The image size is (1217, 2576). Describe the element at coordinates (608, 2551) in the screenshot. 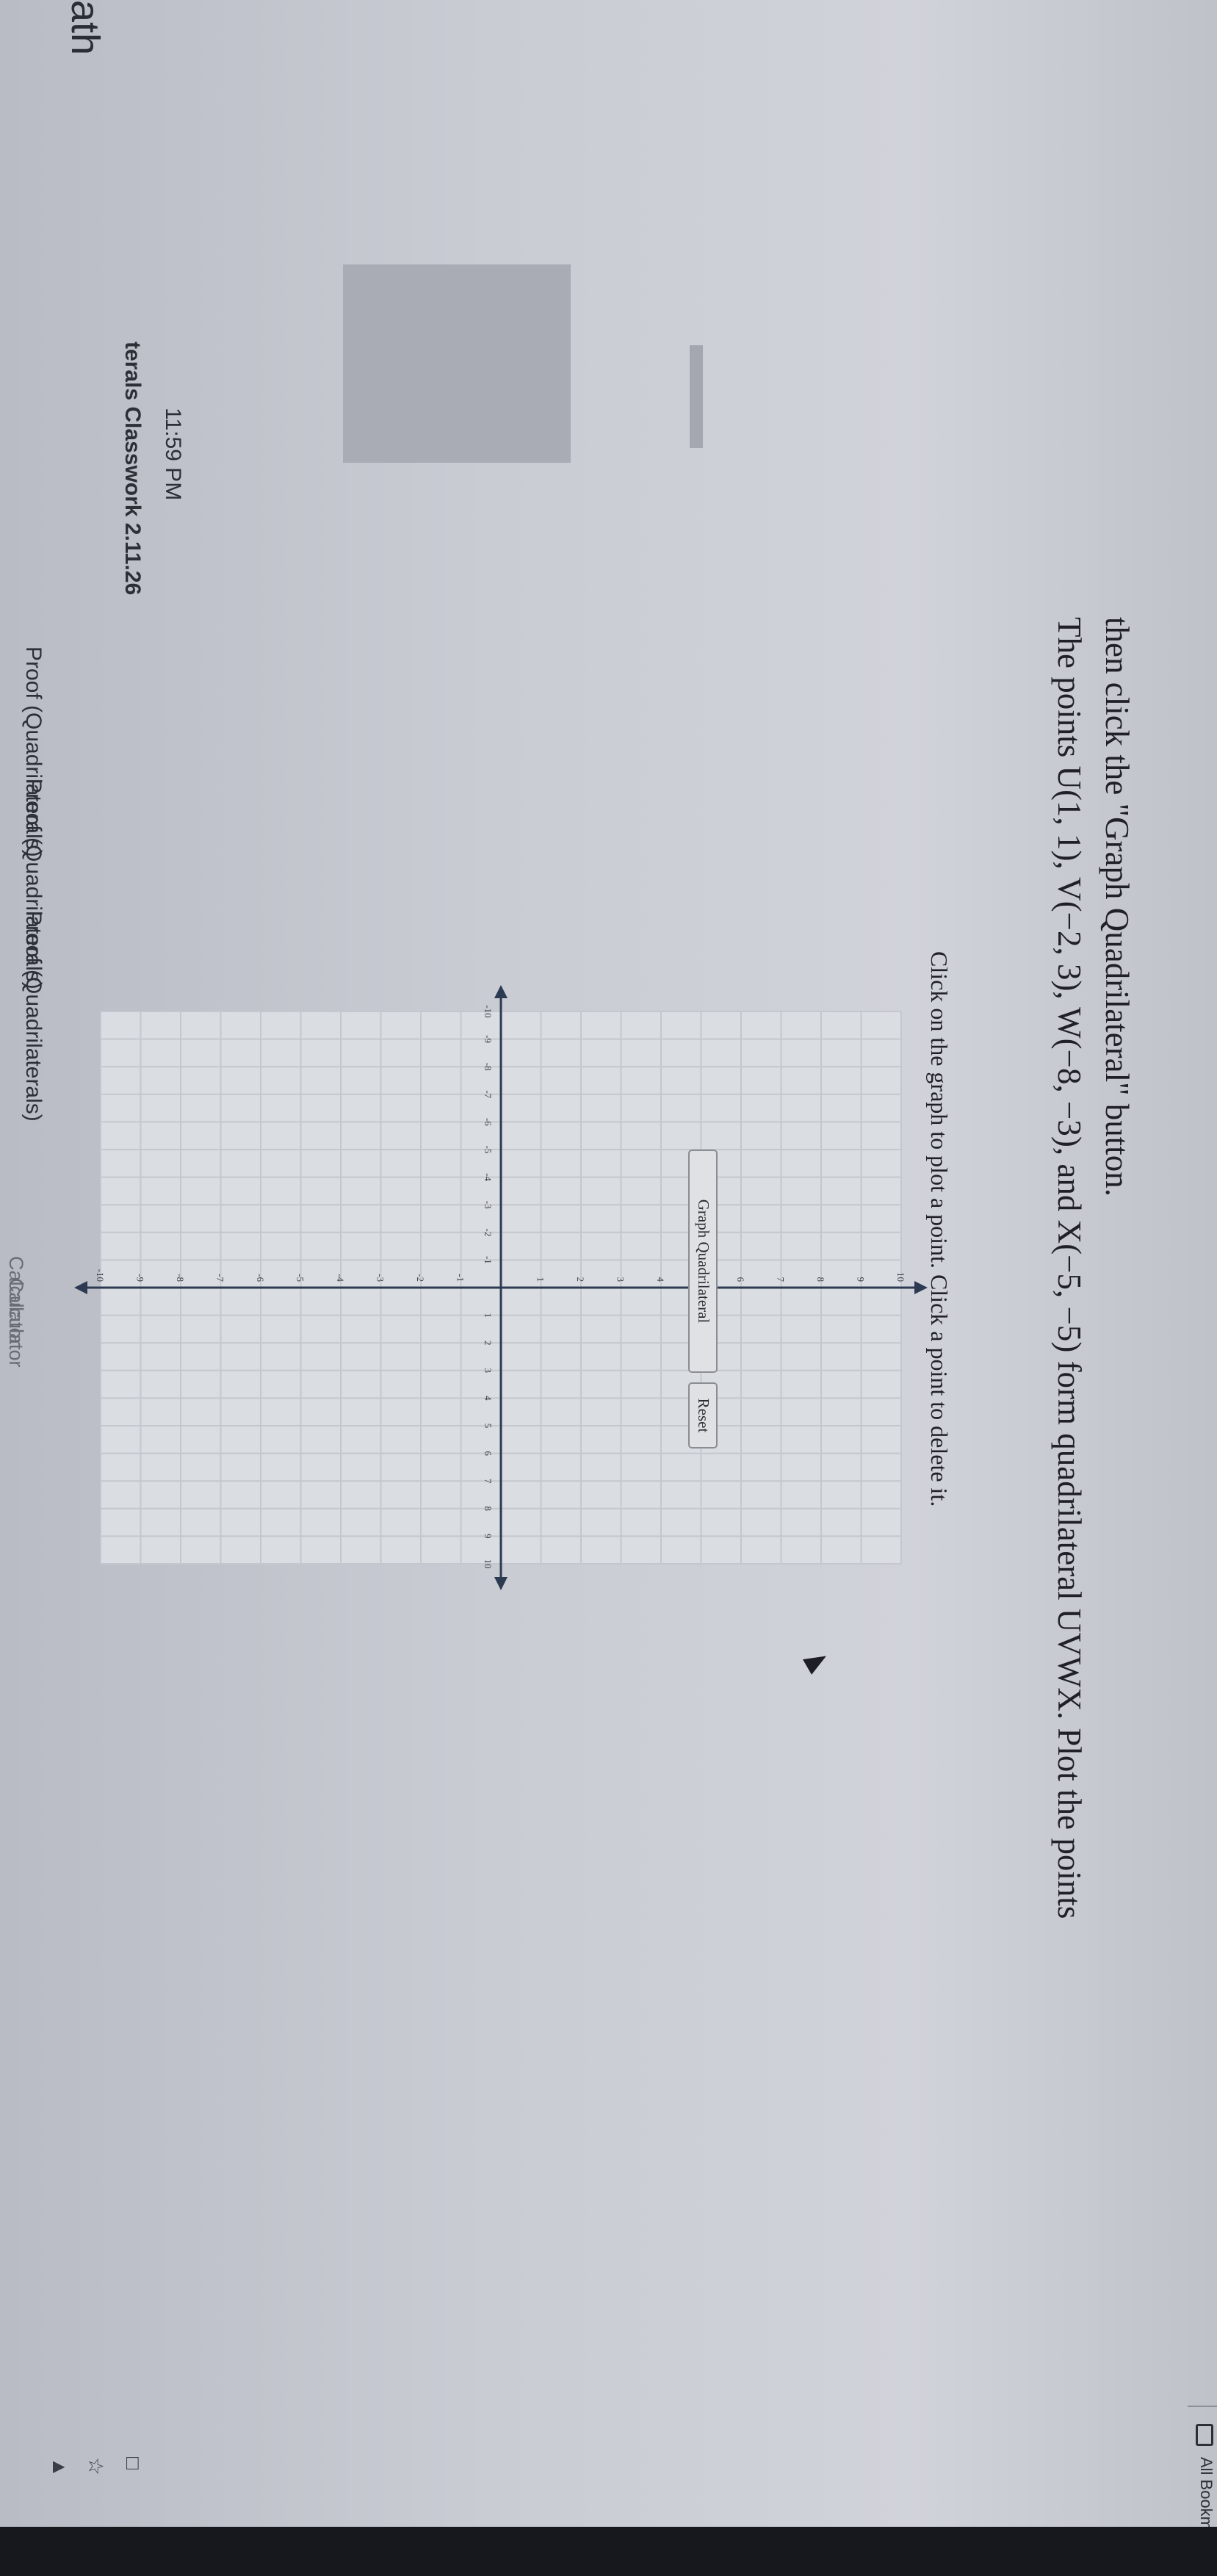

I see `screen-bezel` at that location.